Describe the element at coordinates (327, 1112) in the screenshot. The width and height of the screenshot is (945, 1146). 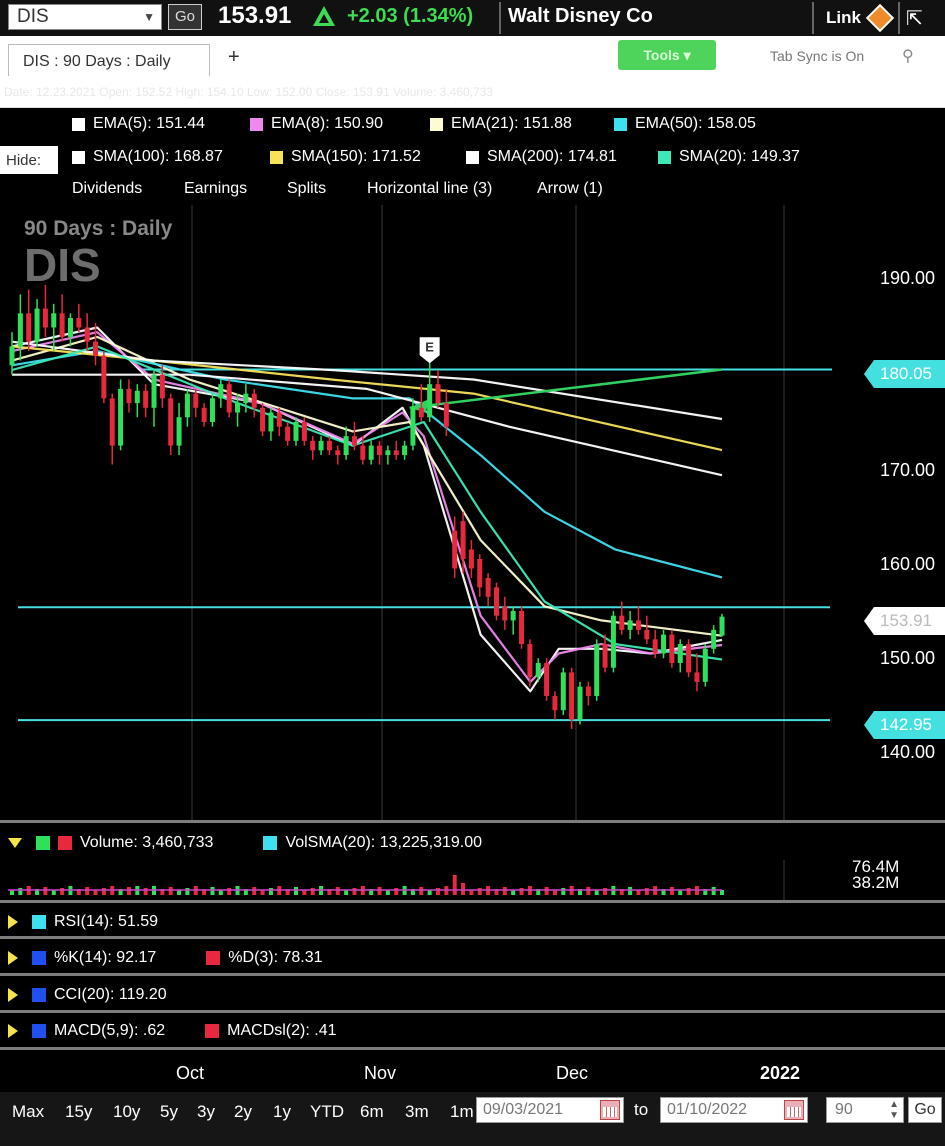
I see `range-ytd: YTD` at that location.